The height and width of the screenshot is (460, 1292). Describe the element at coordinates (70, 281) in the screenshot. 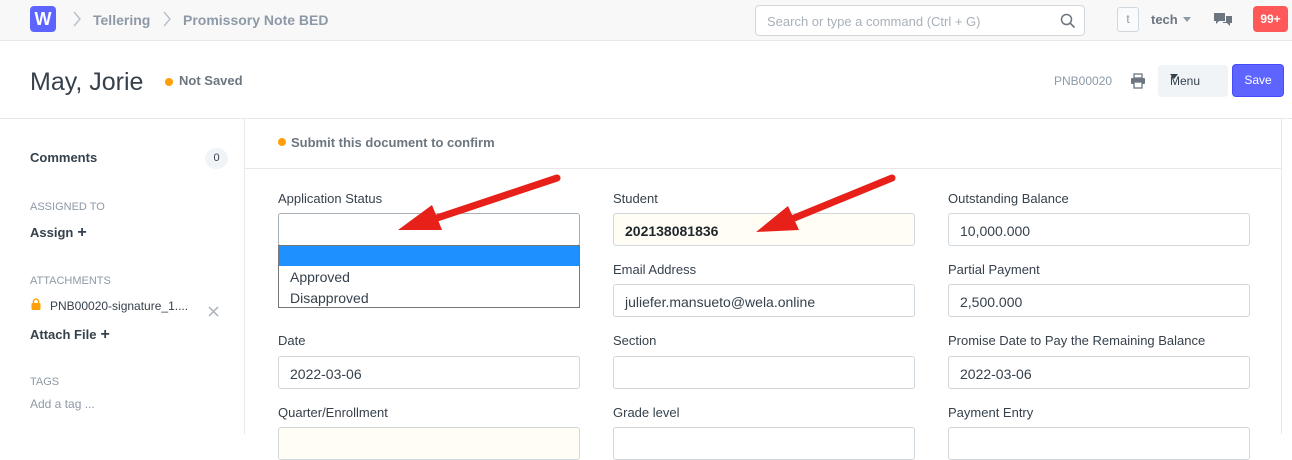

I see `attachments-heading: ATTACHMENTS` at that location.